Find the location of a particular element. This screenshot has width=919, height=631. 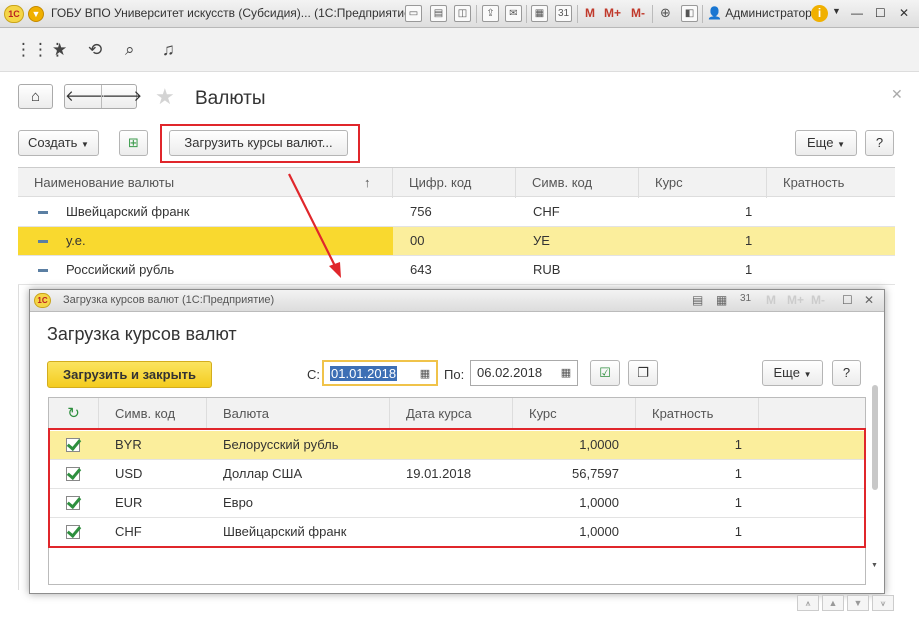

to-date-field: 06.02.2018 ▦ is located at coordinates (524, 373).